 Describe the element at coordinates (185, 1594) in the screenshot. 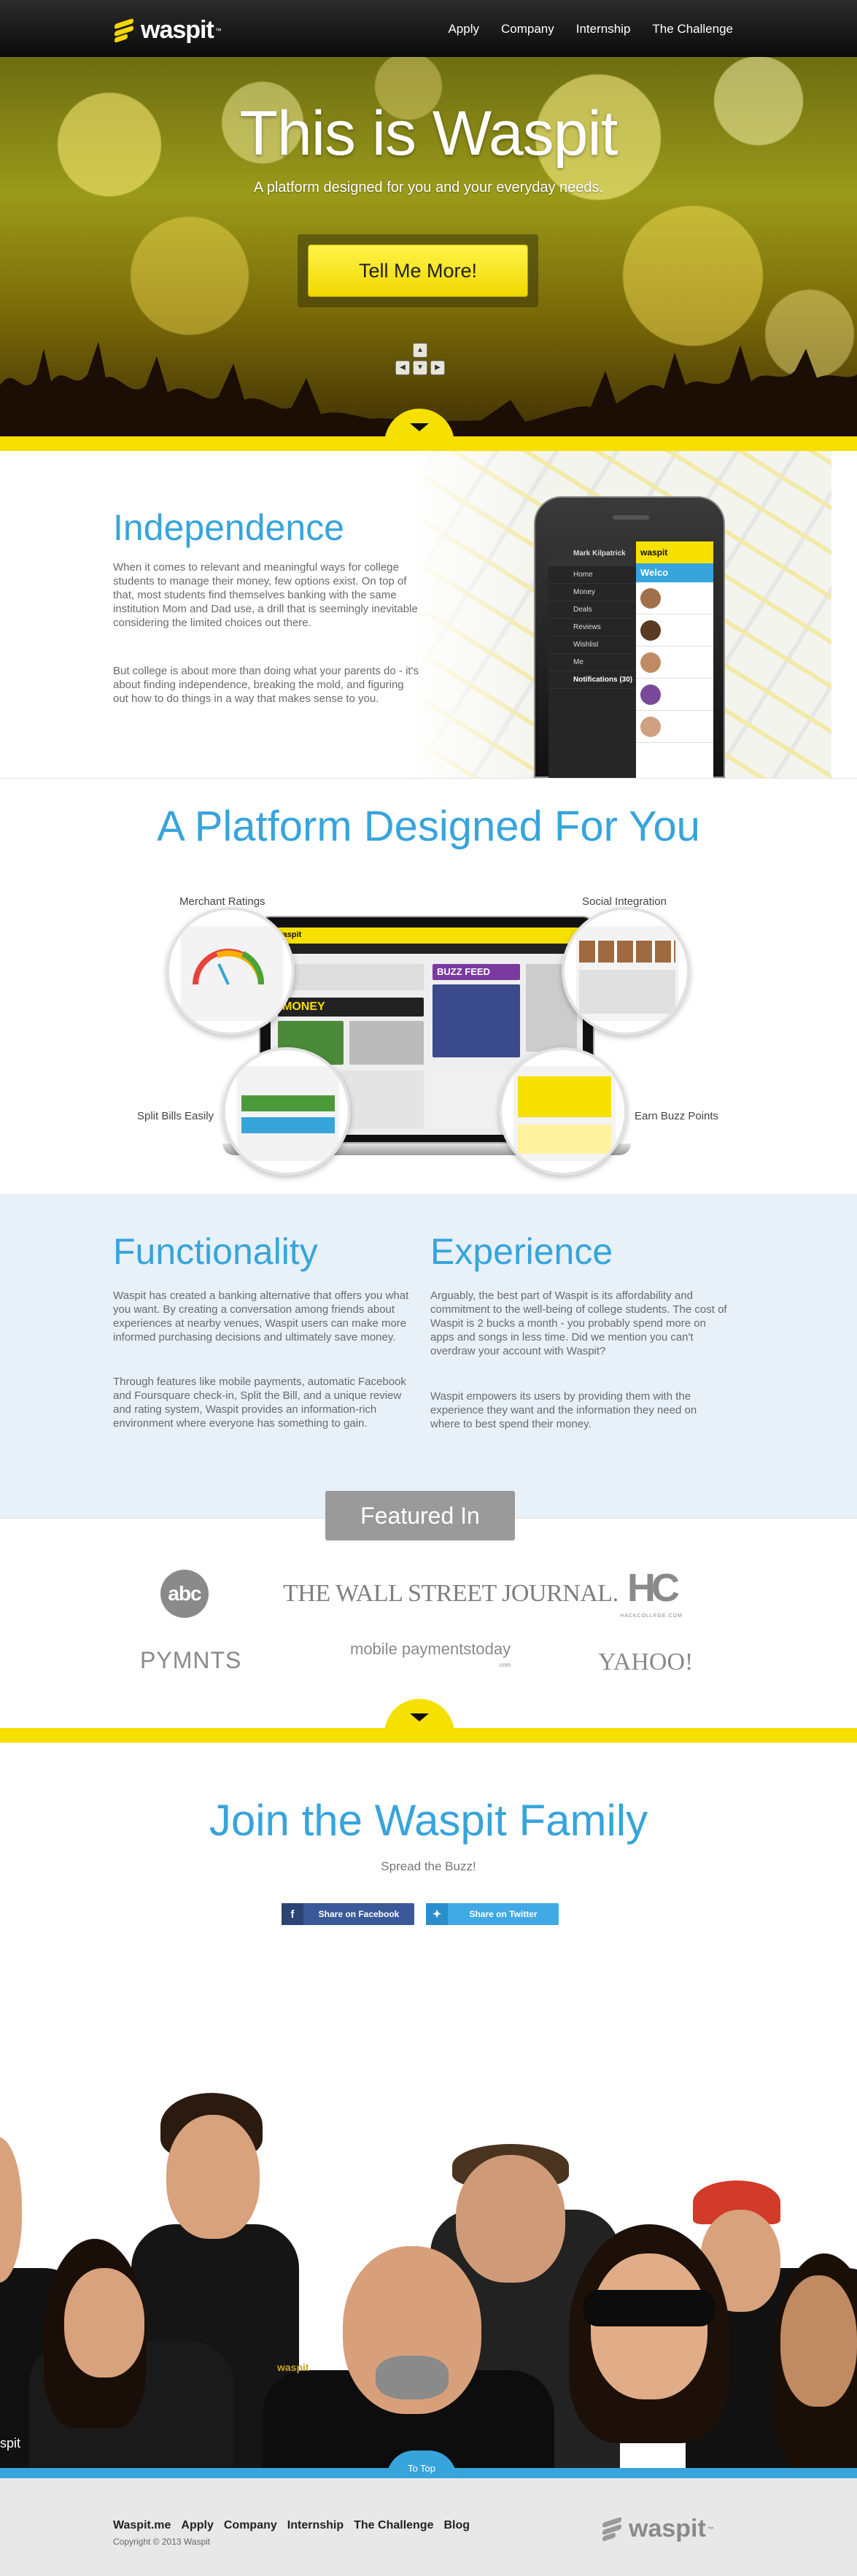

I see `abc-logo: abc` at that location.